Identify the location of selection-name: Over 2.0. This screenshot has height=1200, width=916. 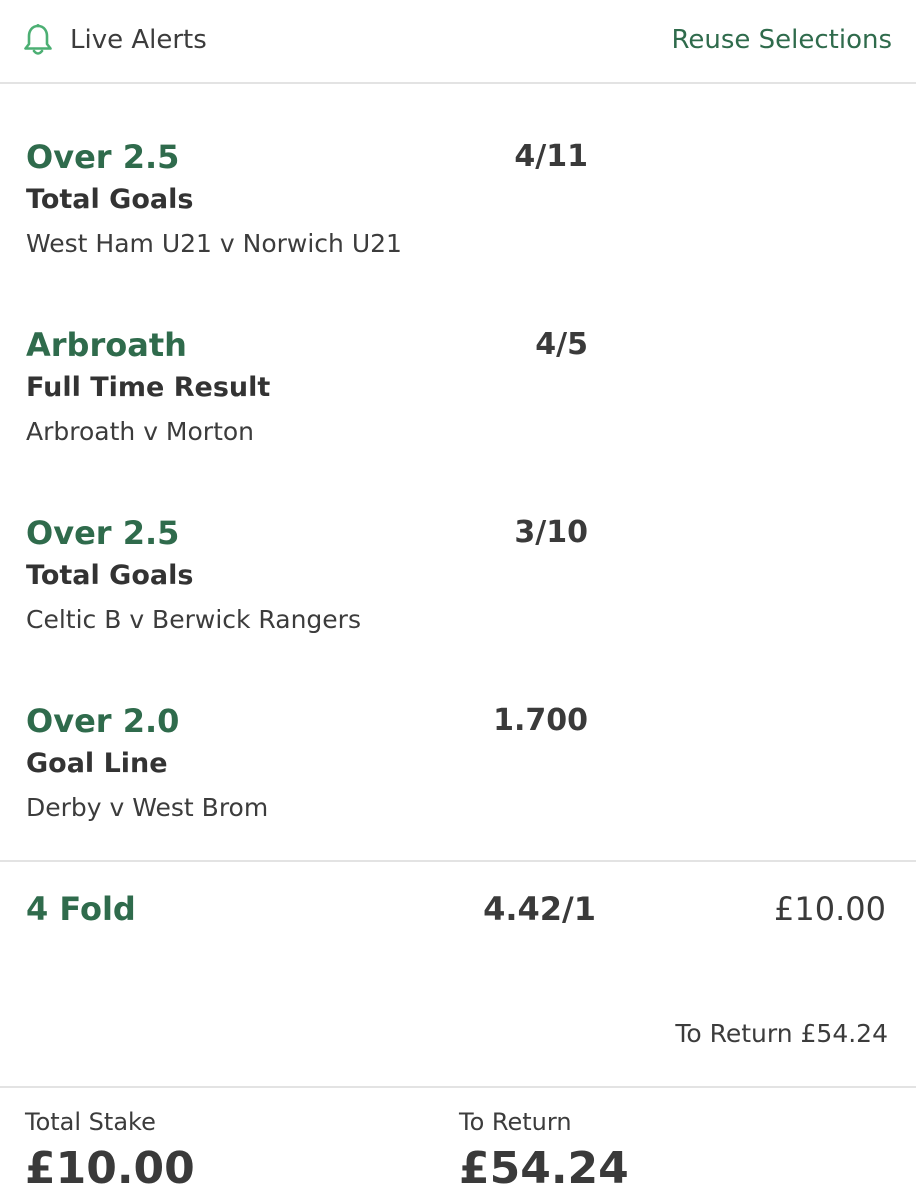
(103, 721).